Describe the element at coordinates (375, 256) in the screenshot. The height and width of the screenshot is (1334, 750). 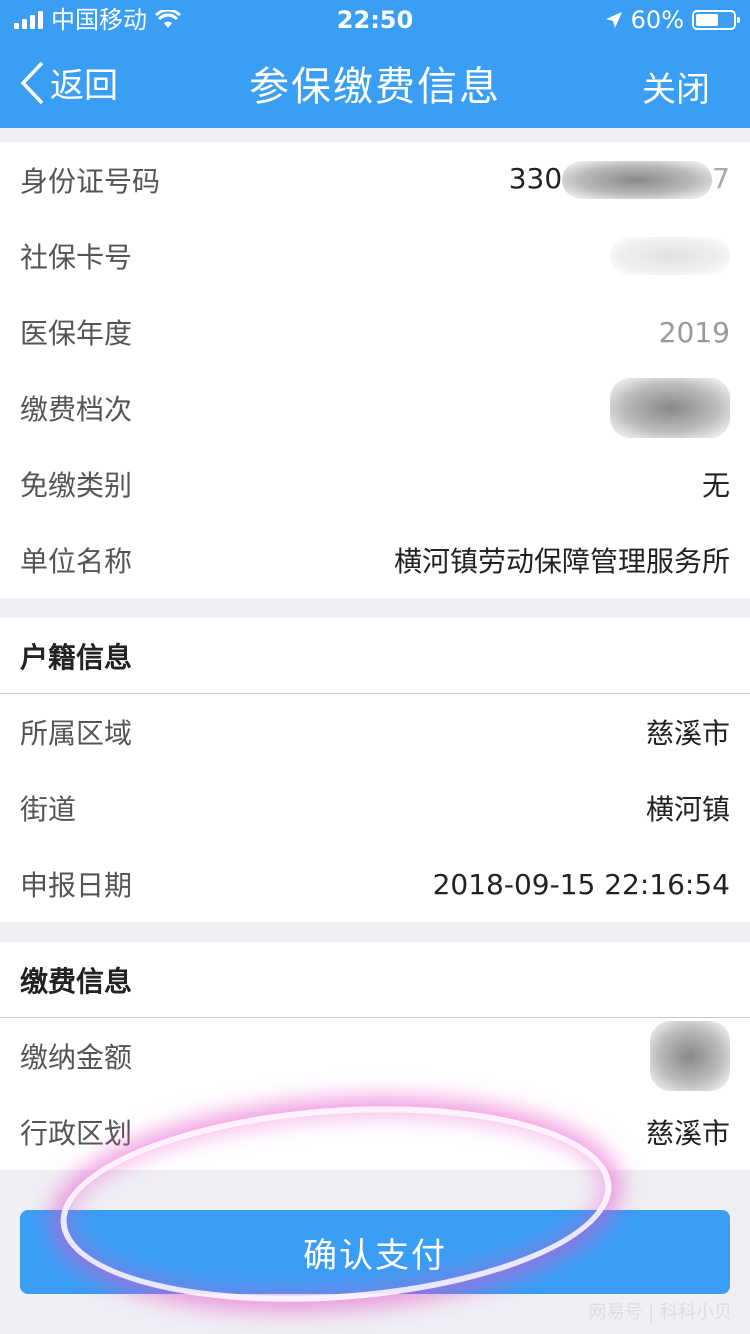
I see `info-row-card-number: 社保卡号` at that location.